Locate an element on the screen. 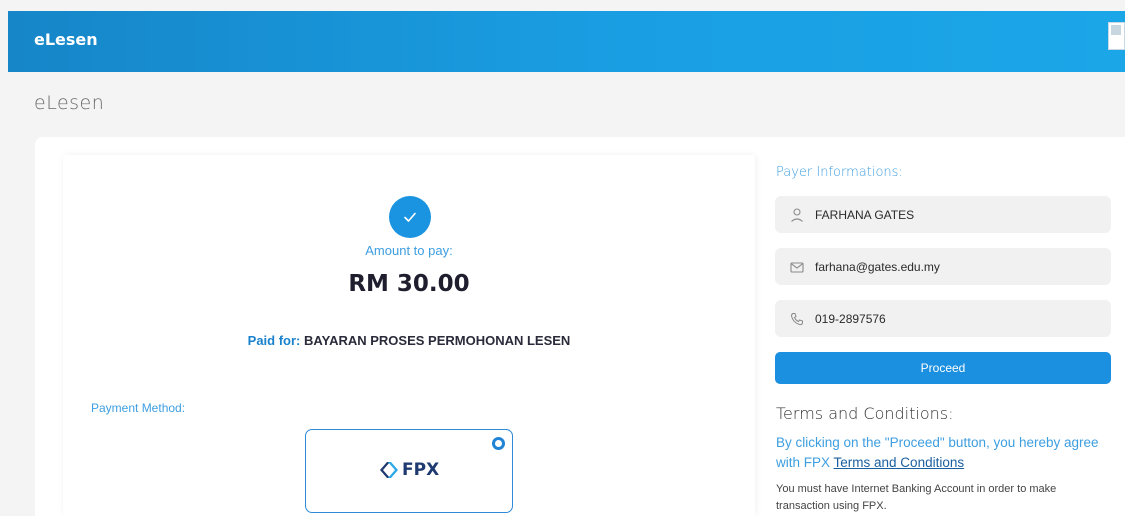 The width and height of the screenshot is (1125, 516). amount-value: RM 30.00 is located at coordinates (409, 284).